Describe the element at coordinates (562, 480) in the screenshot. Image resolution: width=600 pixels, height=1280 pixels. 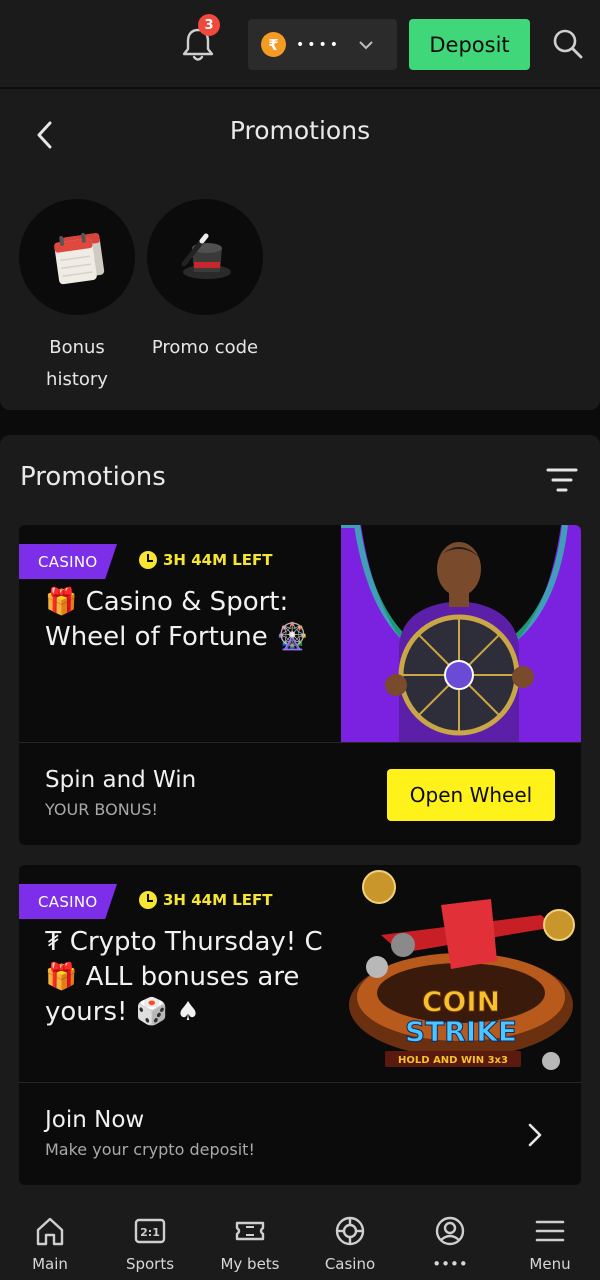
I see `filter-icon` at that location.